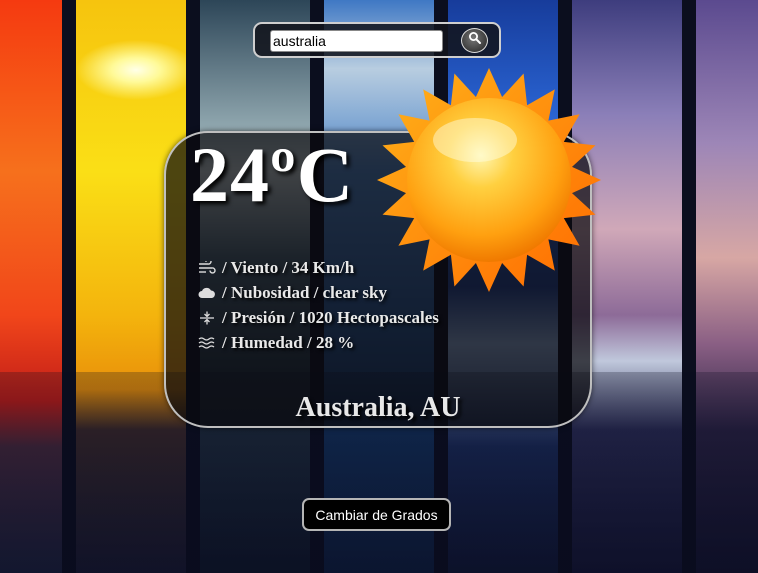 The height and width of the screenshot is (573, 758). What do you see at coordinates (378, 407) in the screenshot?
I see `location-label: Australia, AU` at bounding box center [378, 407].